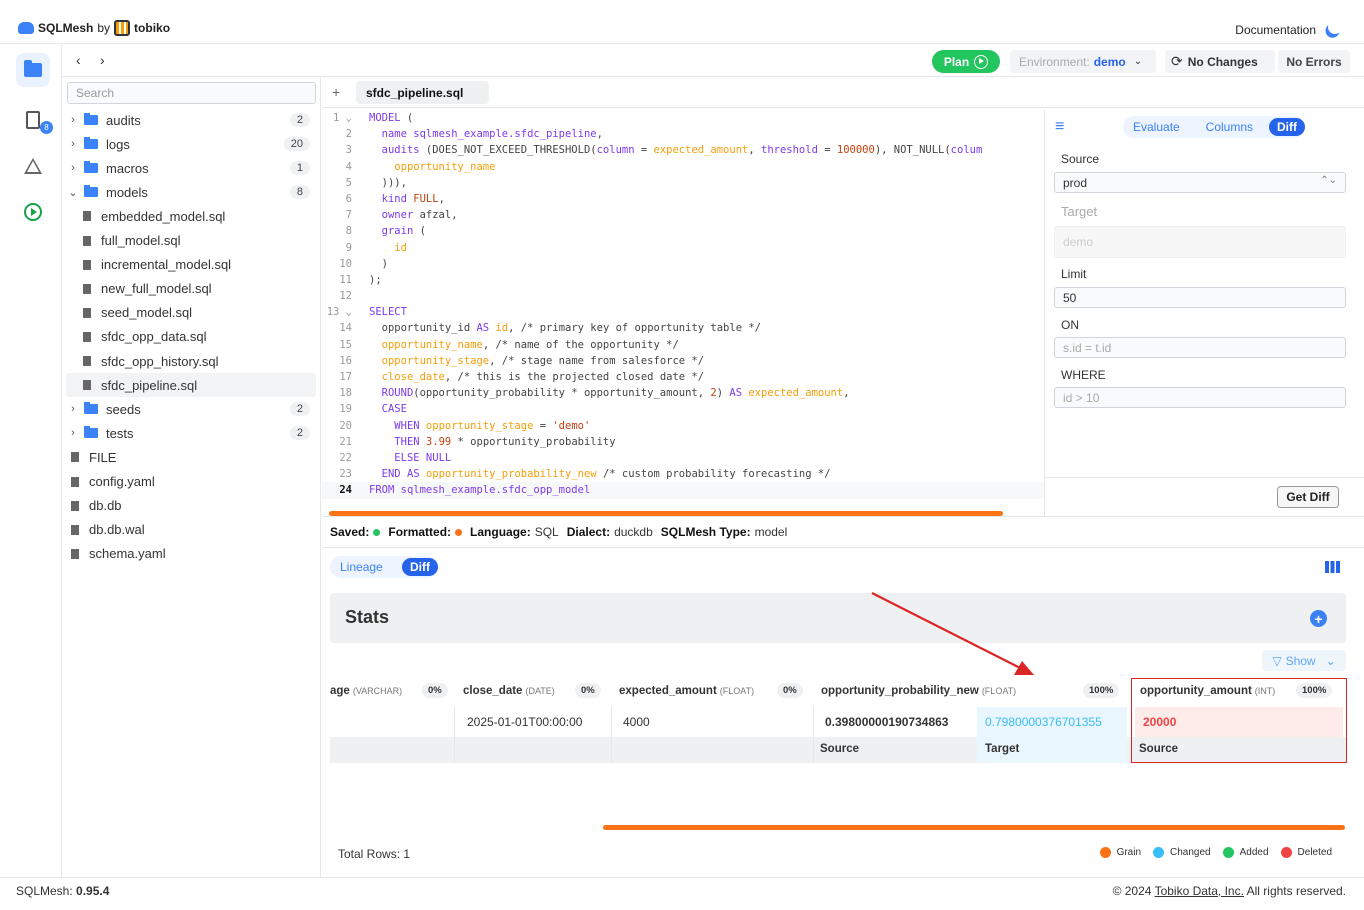  I want to click on code-text: ), so click(378, 263).